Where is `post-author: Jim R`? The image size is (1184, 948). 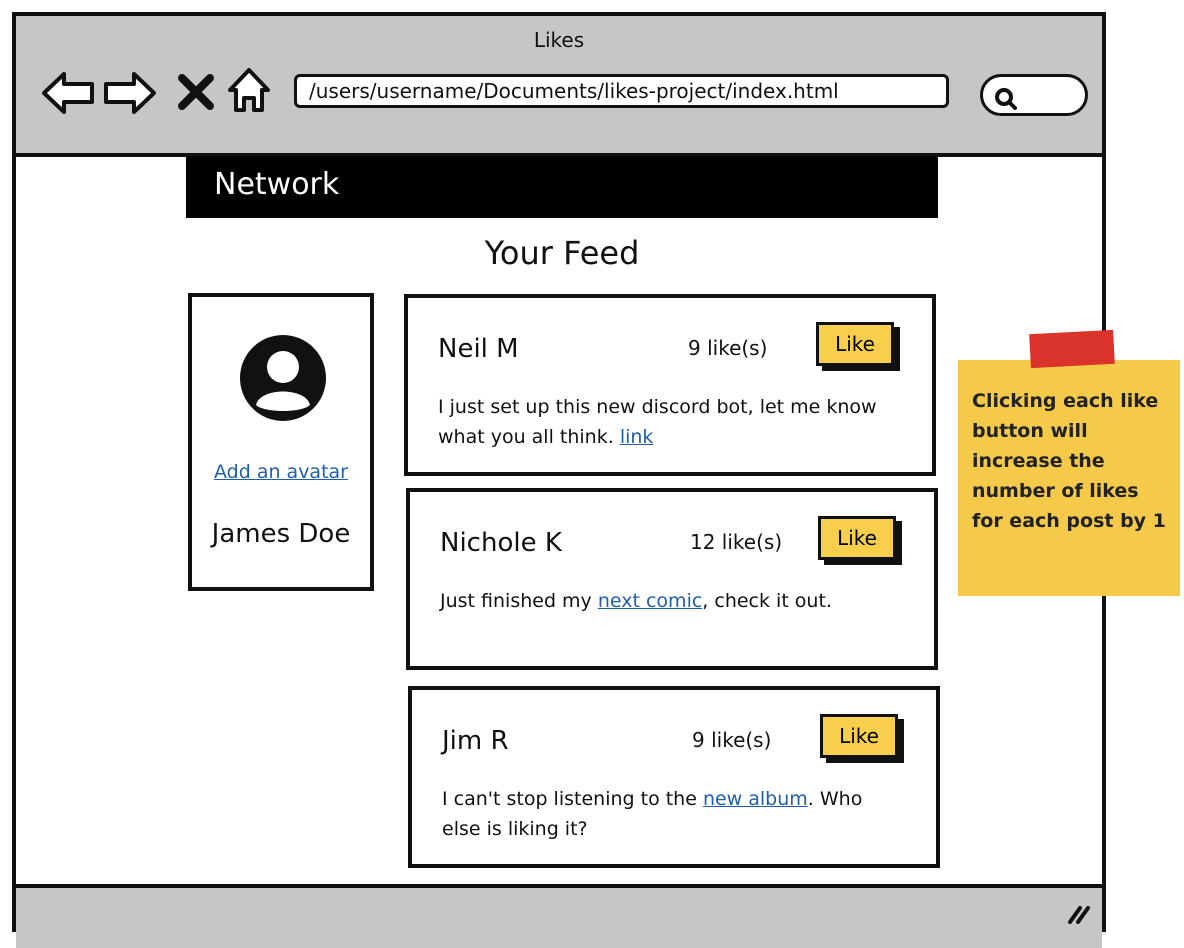
post-author: Jim R is located at coordinates (475, 741).